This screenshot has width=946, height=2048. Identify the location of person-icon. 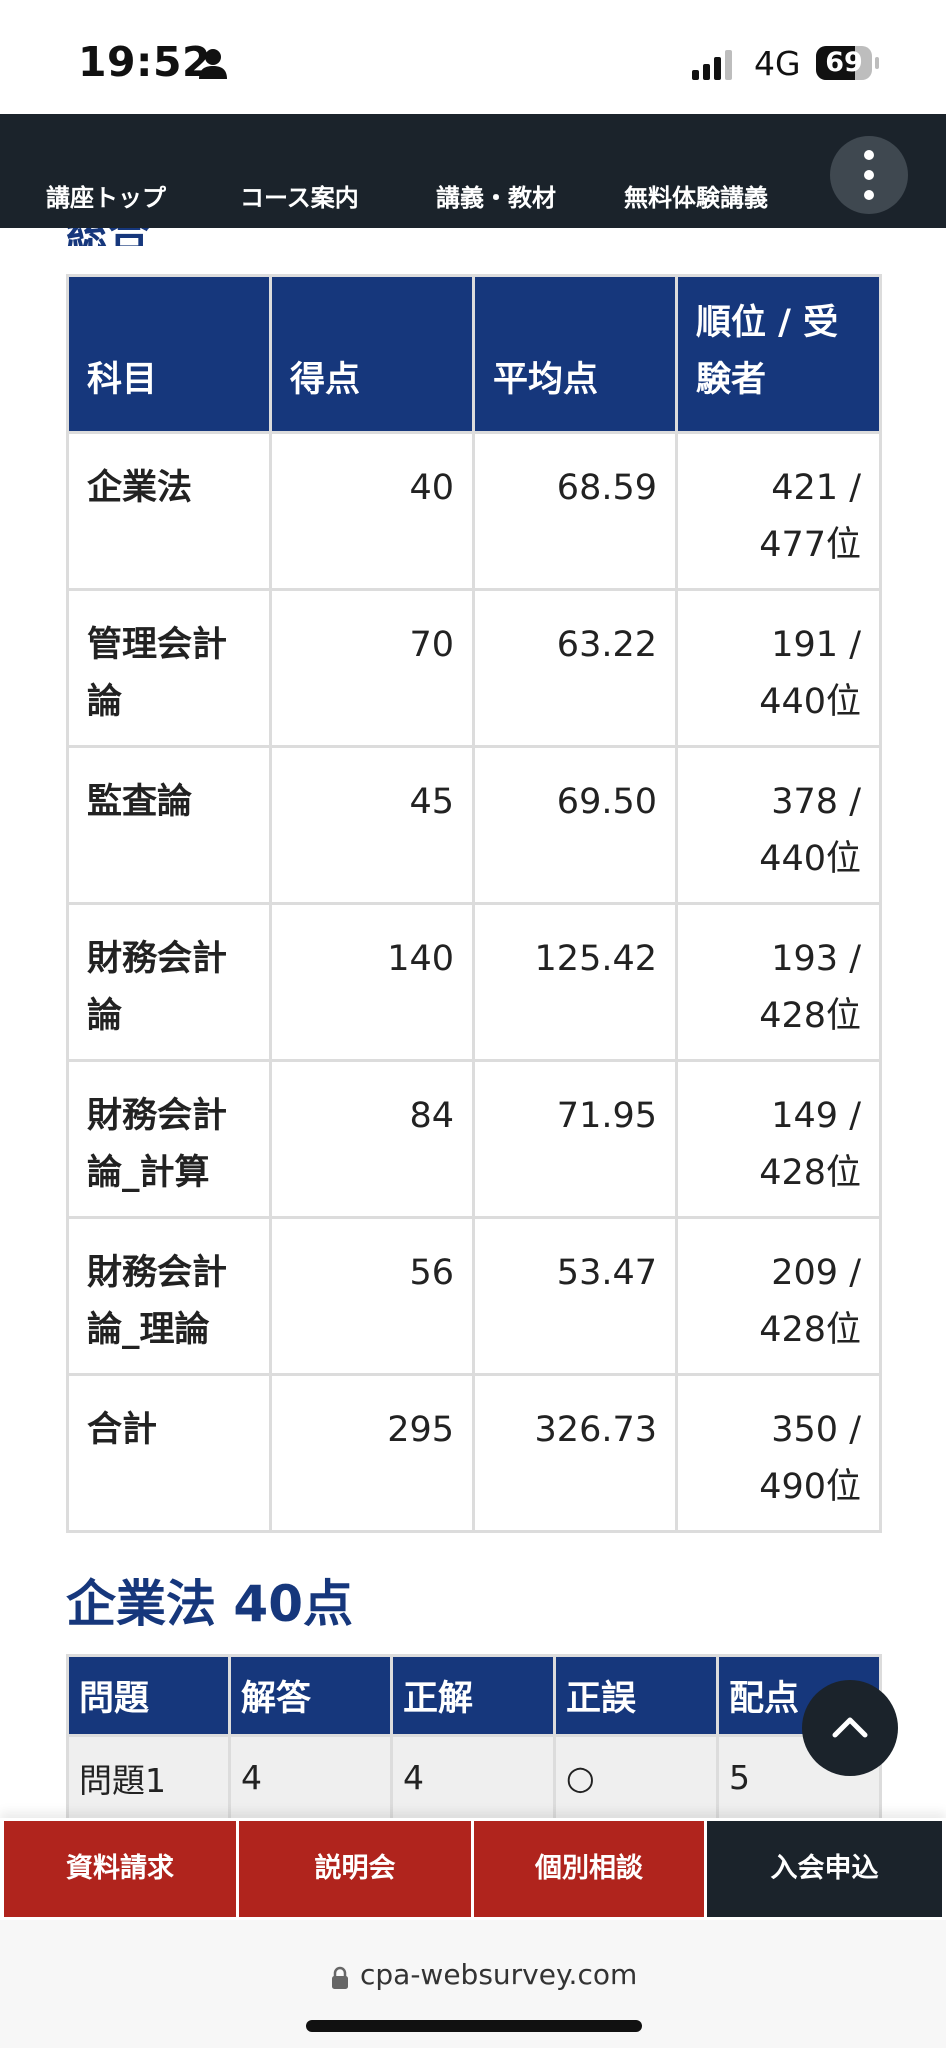
(213, 64).